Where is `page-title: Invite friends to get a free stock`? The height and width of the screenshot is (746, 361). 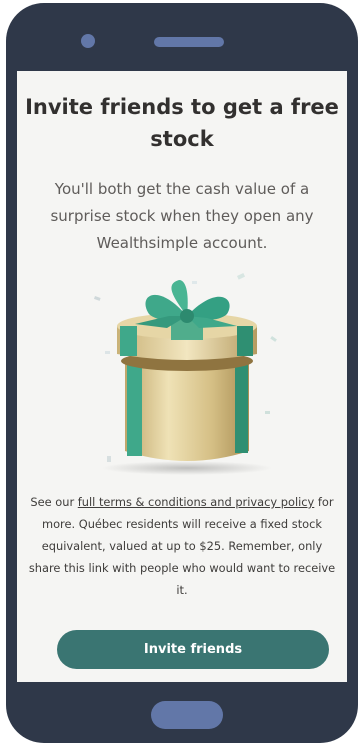
page-title: Invite friends to get a free stock is located at coordinates (182, 123).